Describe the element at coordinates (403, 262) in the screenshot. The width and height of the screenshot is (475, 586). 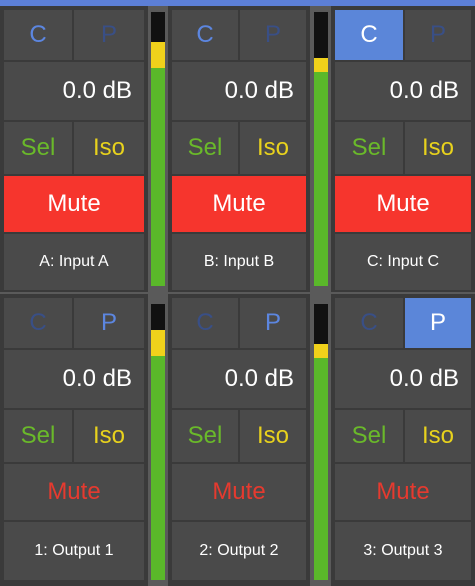
I see `channel-label: C: Input C` at that location.